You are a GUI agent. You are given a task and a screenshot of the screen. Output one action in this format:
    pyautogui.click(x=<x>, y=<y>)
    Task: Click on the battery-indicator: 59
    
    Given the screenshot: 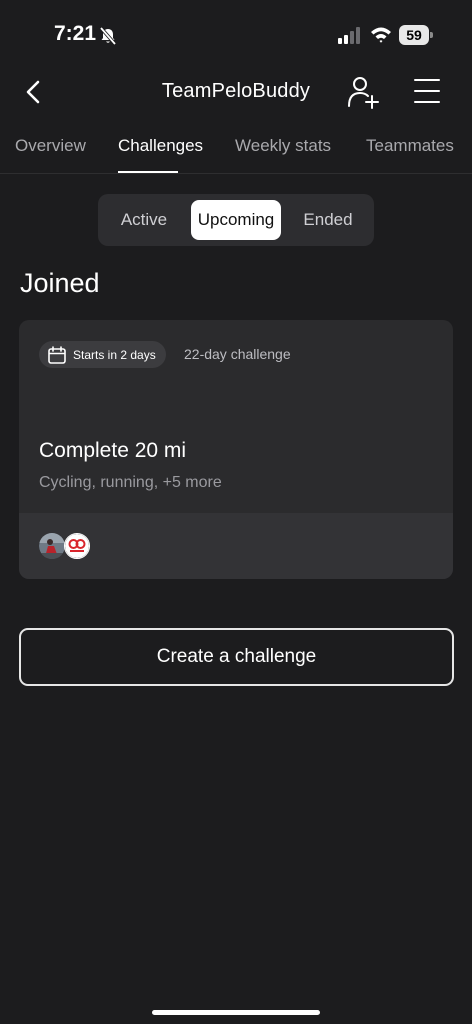 What is the action you would take?
    pyautogui.click(x=416, y=35)
    